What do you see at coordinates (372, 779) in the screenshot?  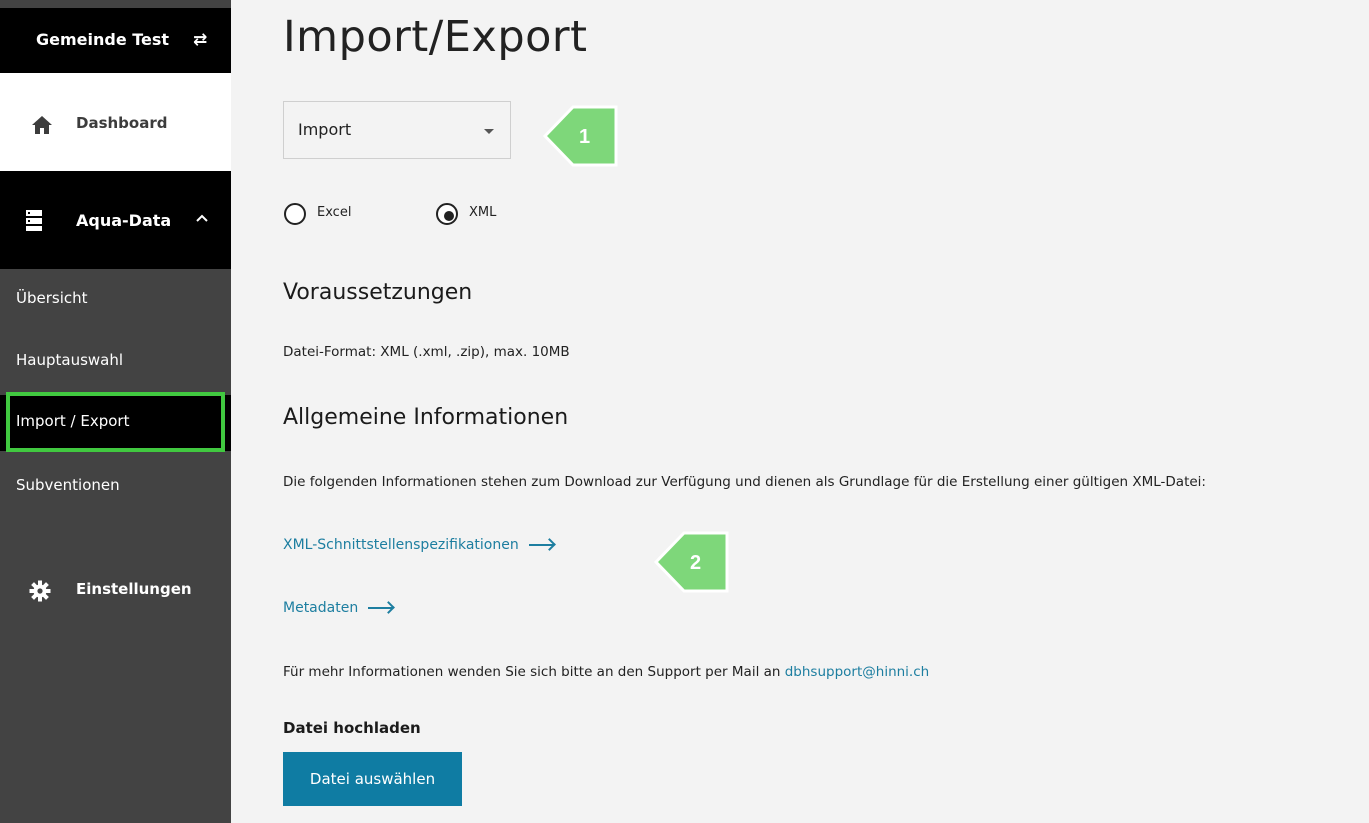 I see `choose-file-button: Datei auswählen` at bounding box center [372, 779].